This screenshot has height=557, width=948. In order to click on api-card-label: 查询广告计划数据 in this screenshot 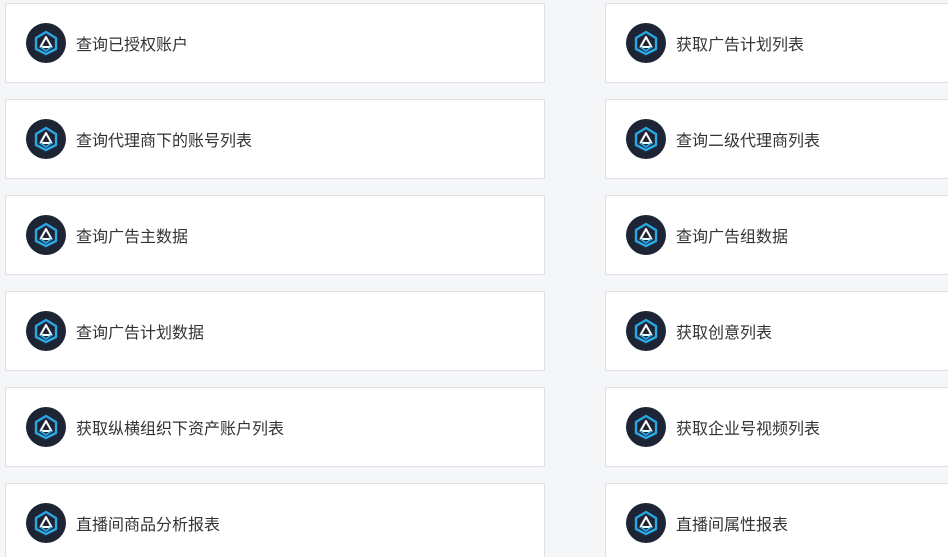, I will do `click(140, 332)`.